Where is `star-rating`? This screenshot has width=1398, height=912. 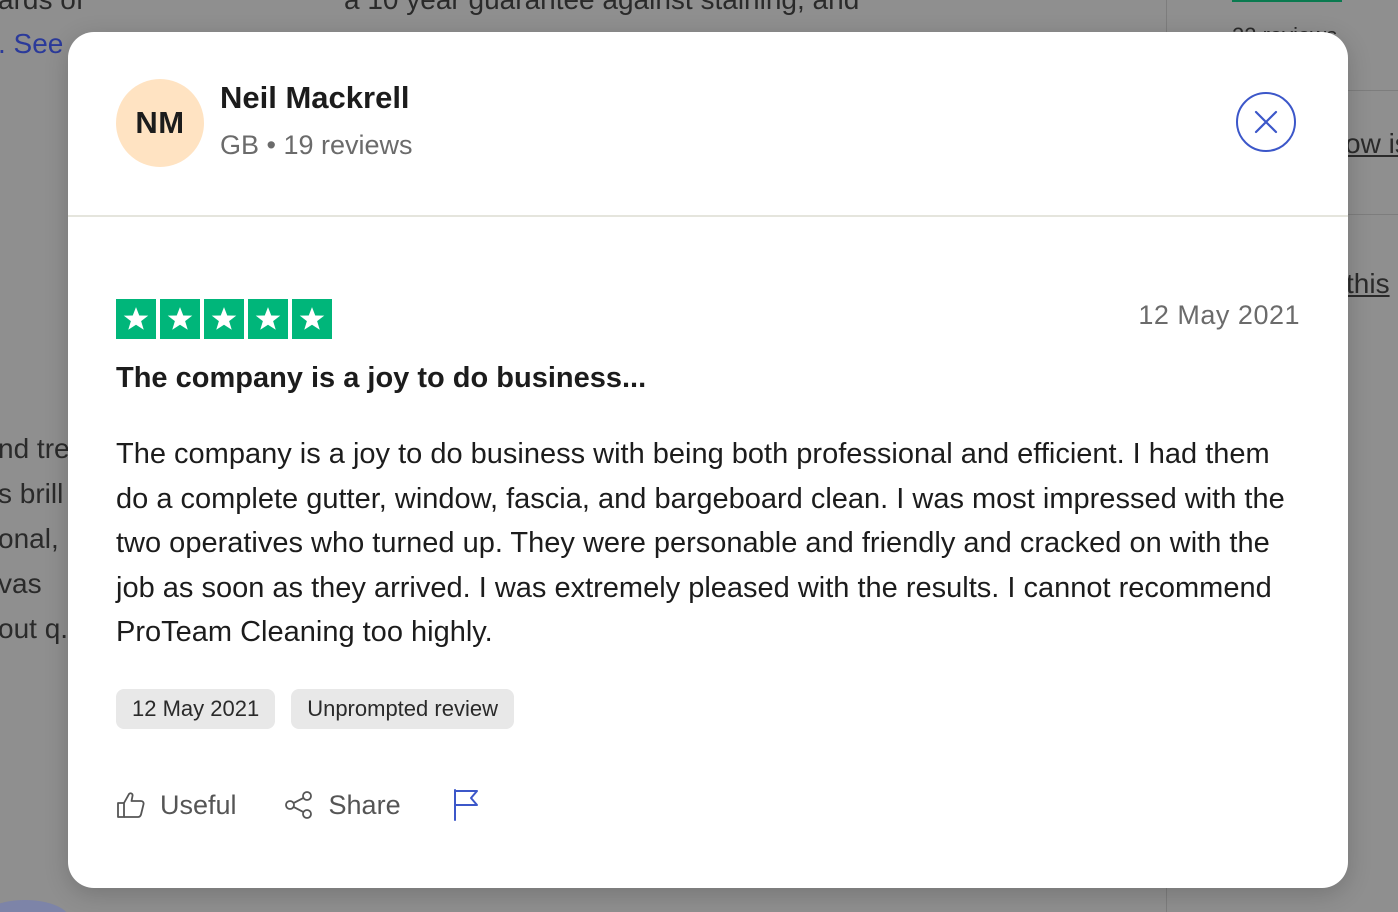
star-rating is located at coordinates (224, 319).